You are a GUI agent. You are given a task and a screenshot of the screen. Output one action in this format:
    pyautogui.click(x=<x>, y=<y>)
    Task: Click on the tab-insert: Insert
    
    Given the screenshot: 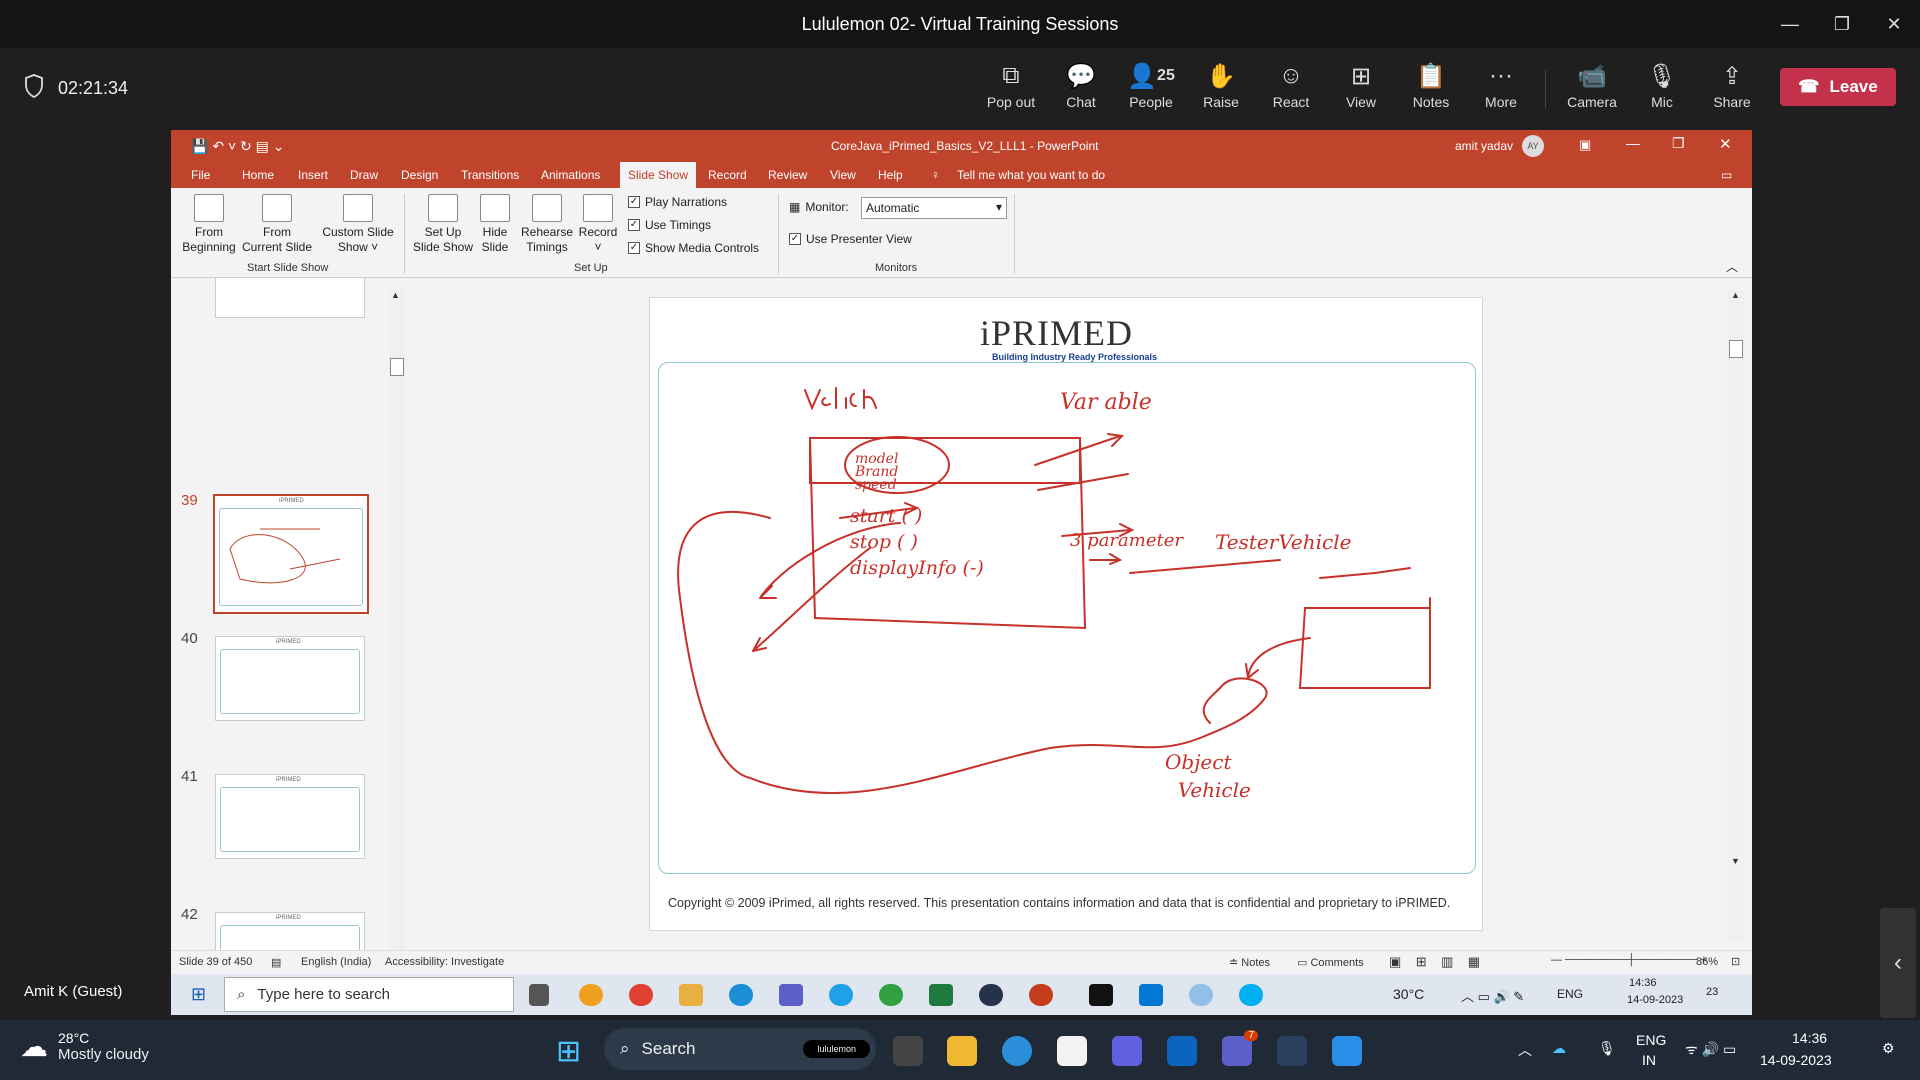 What is the action you would take?
    pyautogui.click(x=313, y=175)
    